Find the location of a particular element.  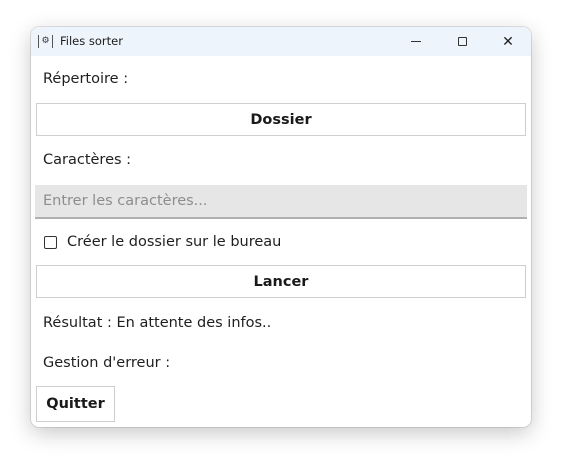

quit-button: Quitter is located at coordinates (75, 404).